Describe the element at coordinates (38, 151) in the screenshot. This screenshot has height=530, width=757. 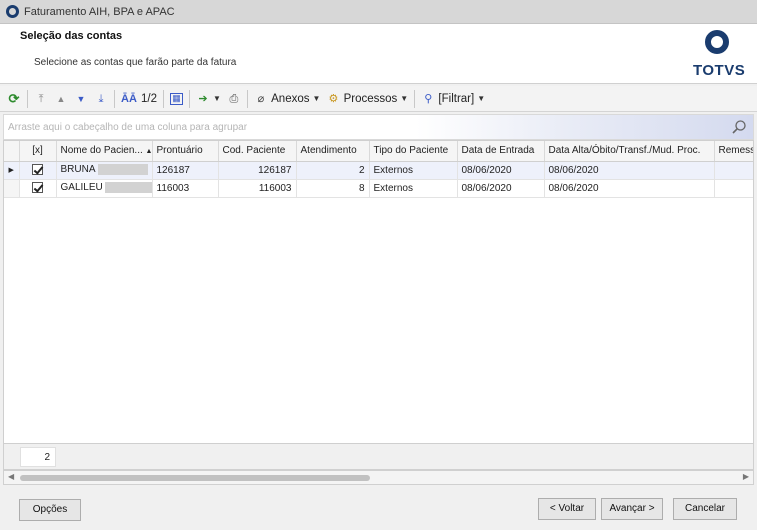
I see `column-header-select: [x]` at that location.